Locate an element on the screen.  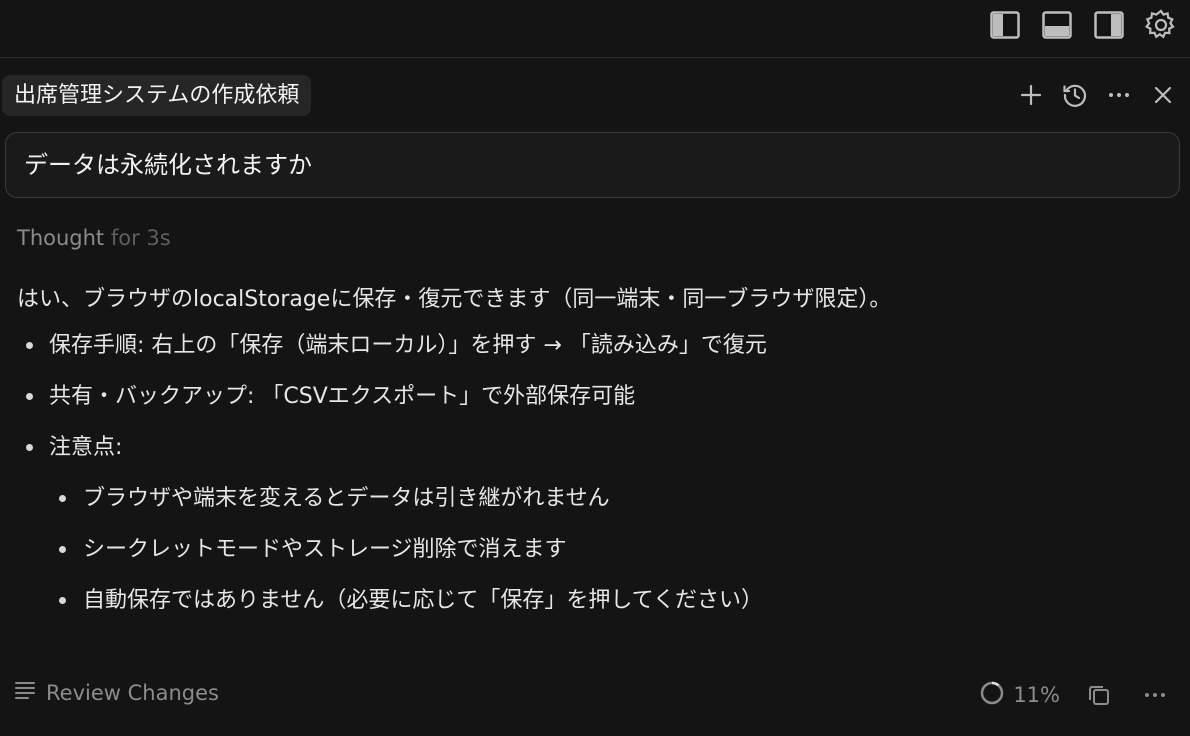
footer-bar: Review Changes 11% is located at coordinates (595, 697).